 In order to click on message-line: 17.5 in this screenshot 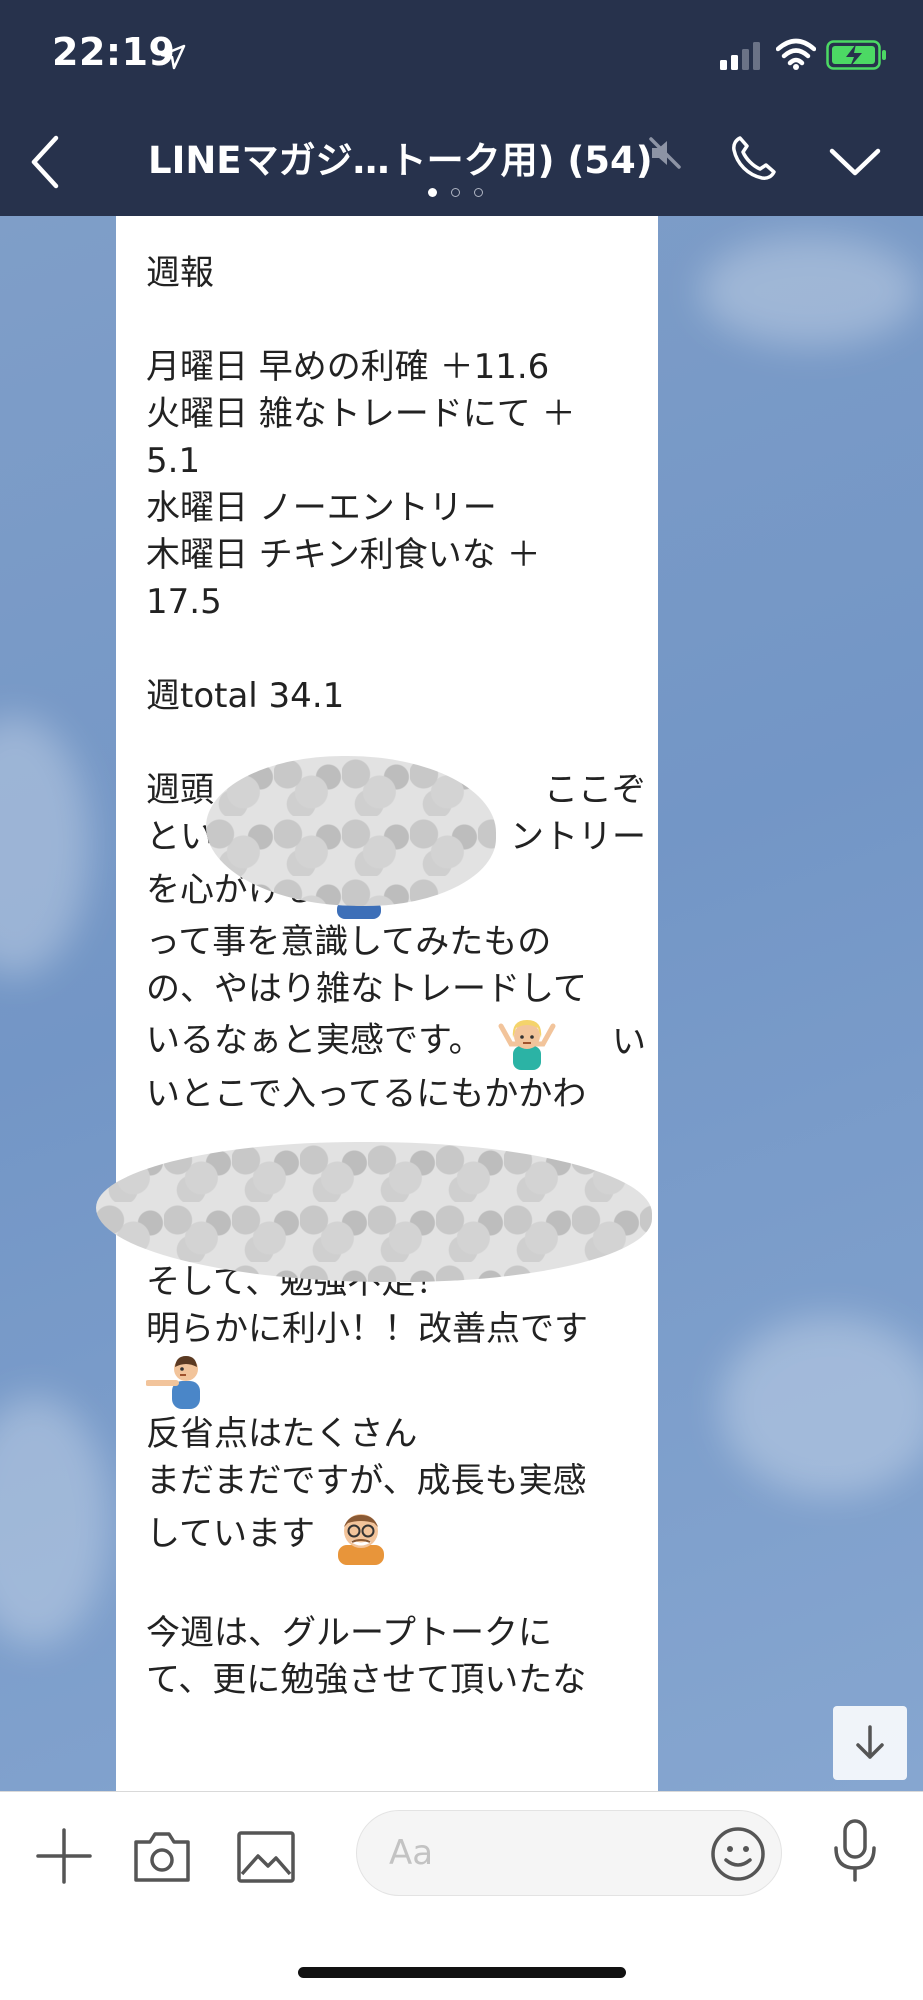, I will do `click(184, 602)`.